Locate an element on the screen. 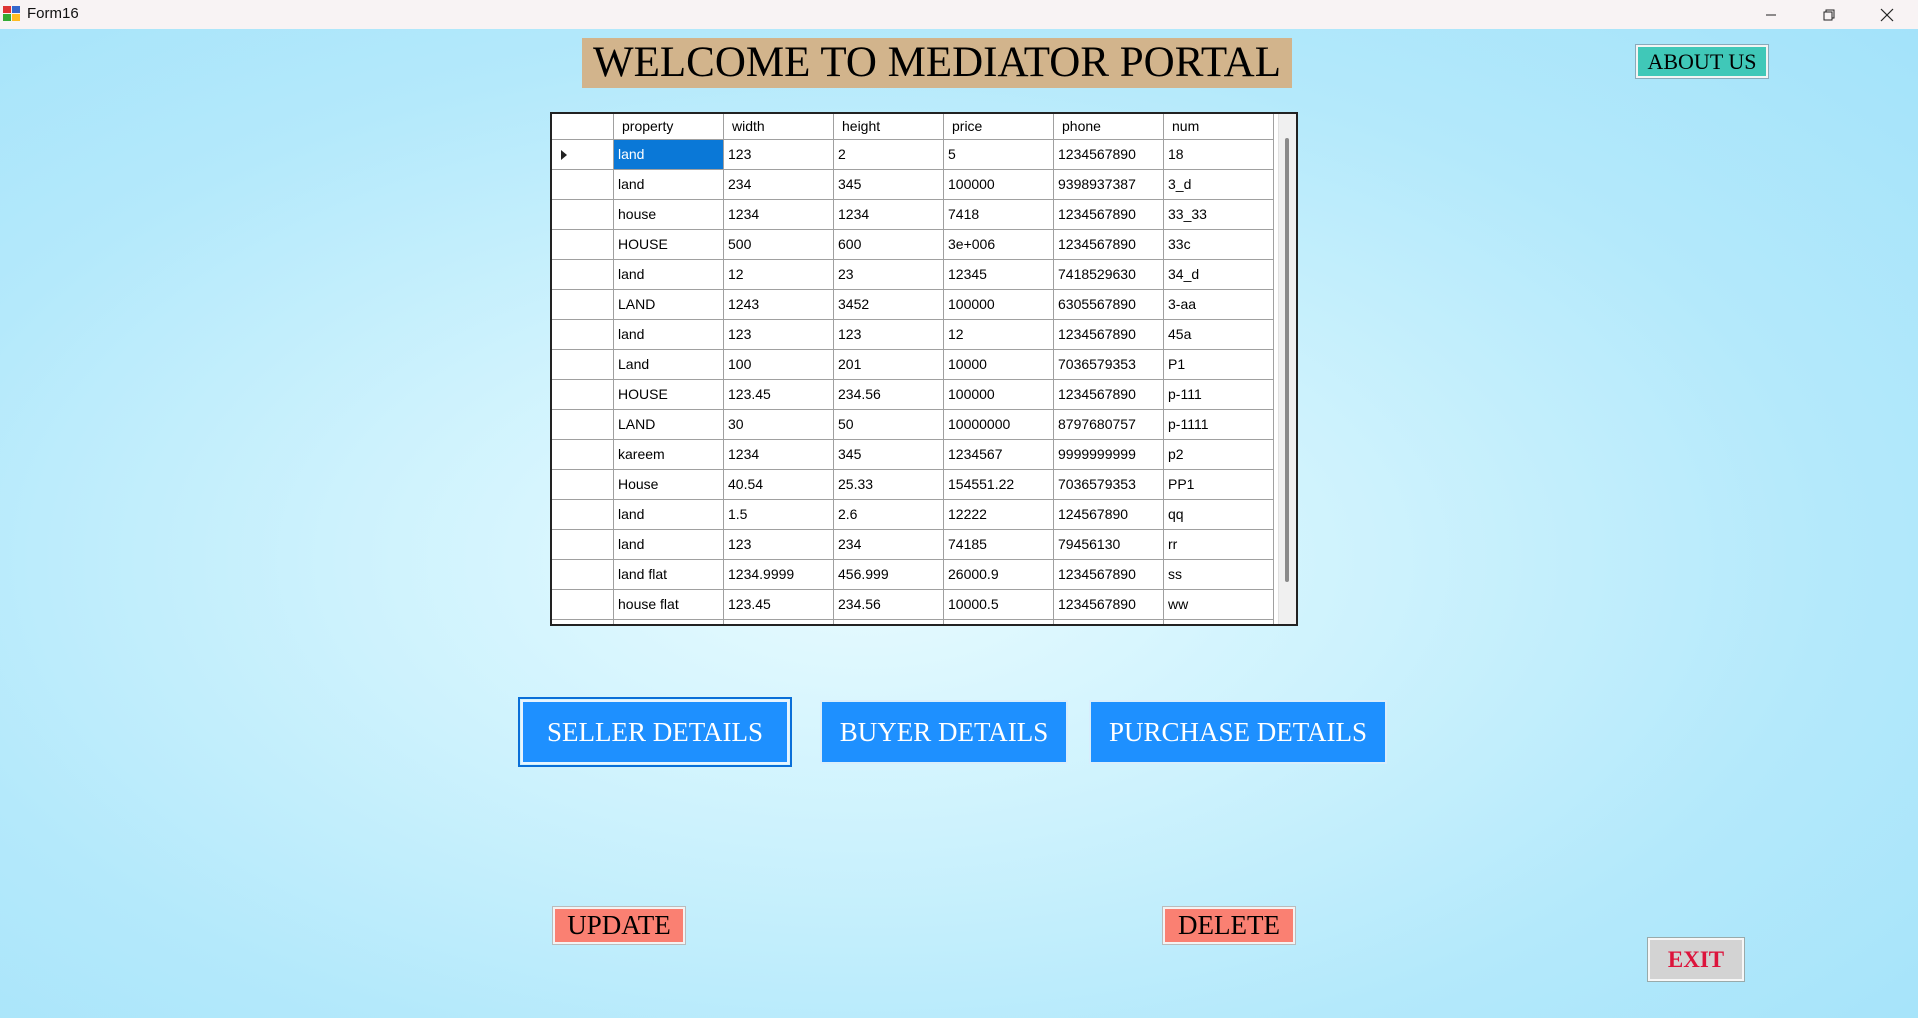 This screenshot has height=1018, width=1918. table-cell-num: ss is located at coordinates (1219, 575).